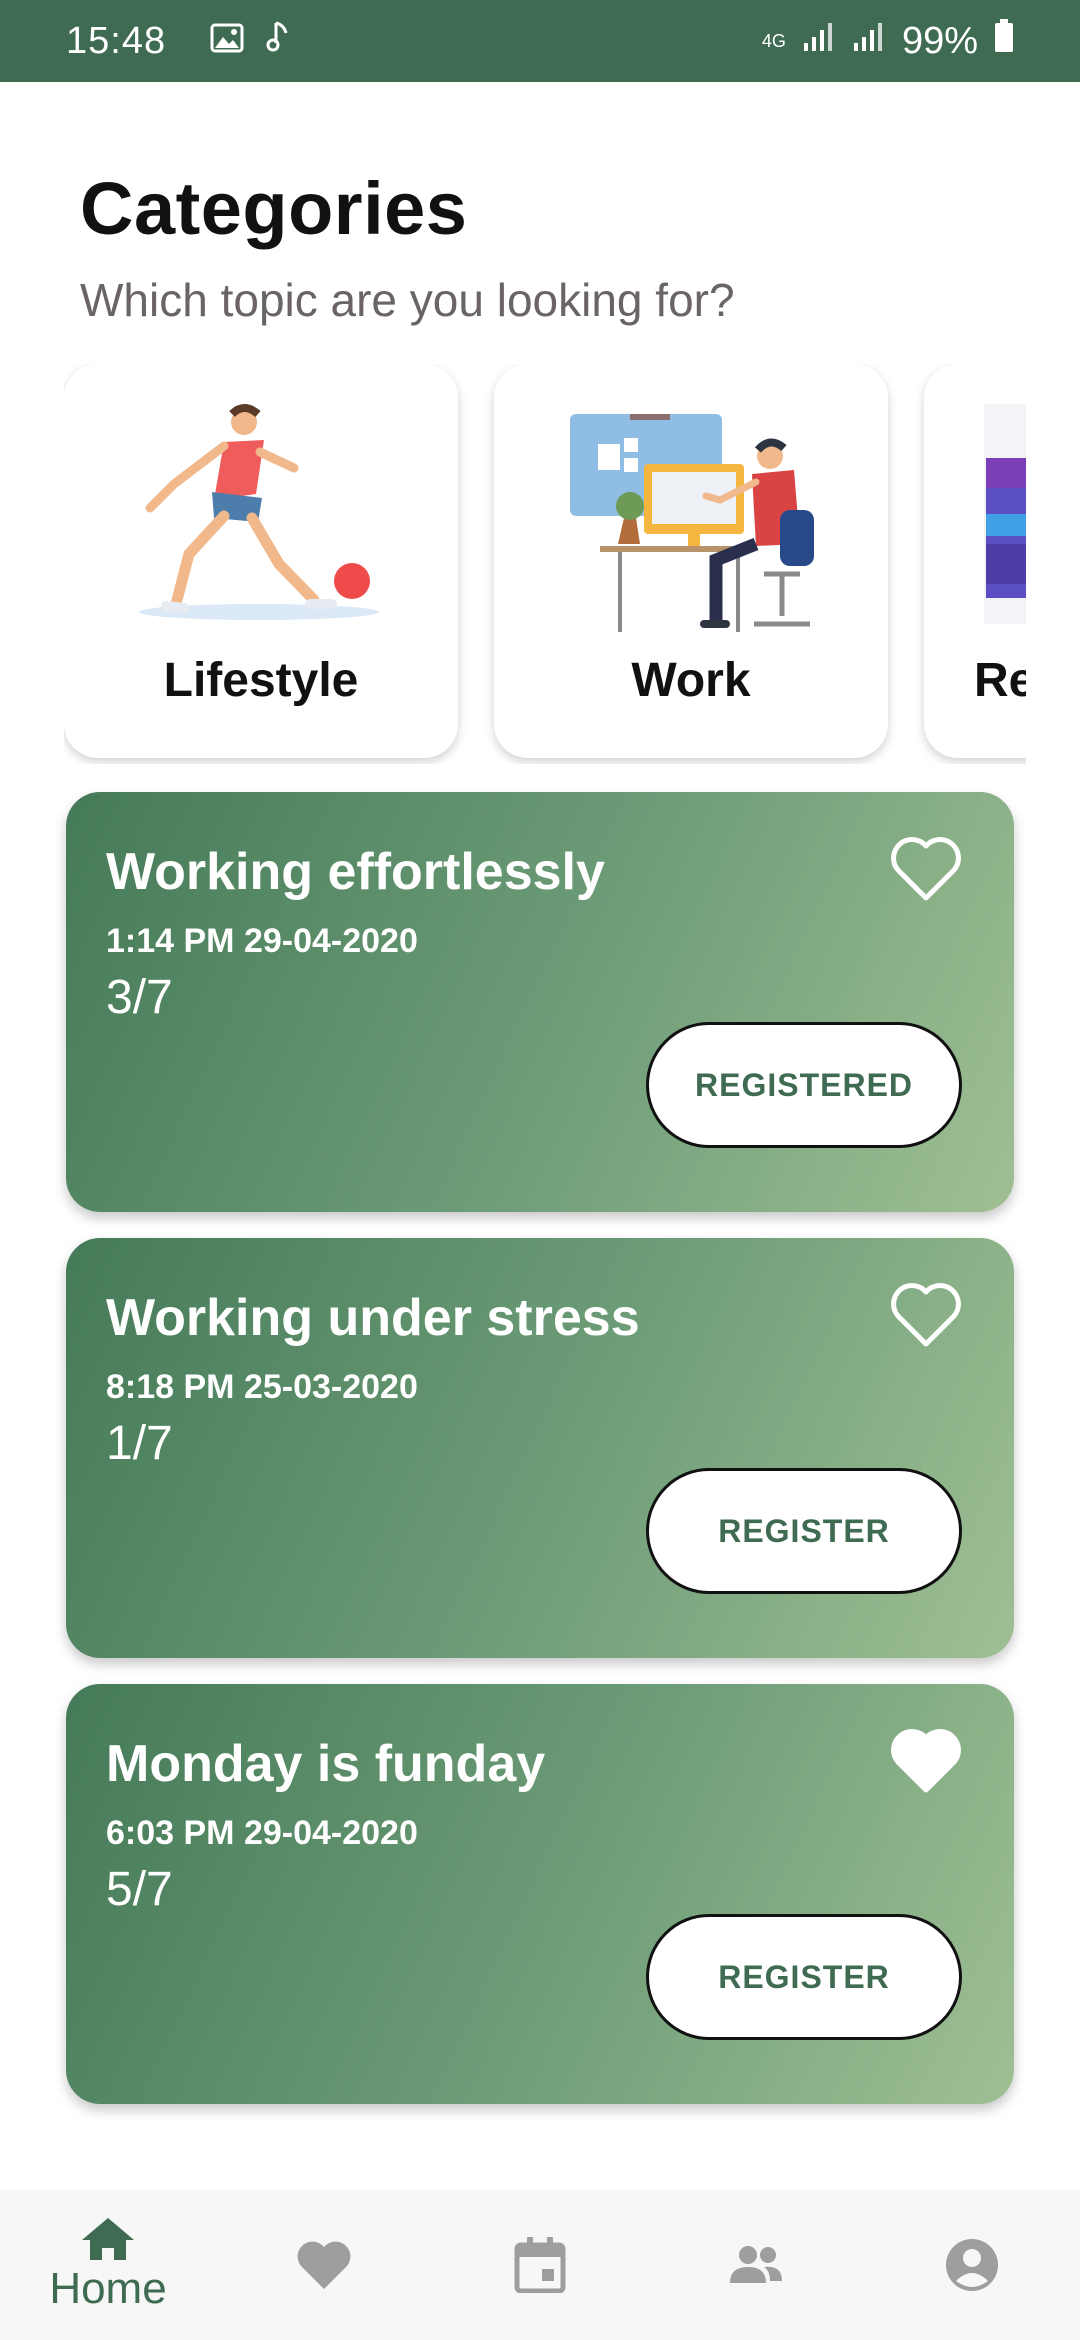 This screenshot has height=2340, width=1080. I want to click on event-title: Monday is funday, so click(326, 1764).